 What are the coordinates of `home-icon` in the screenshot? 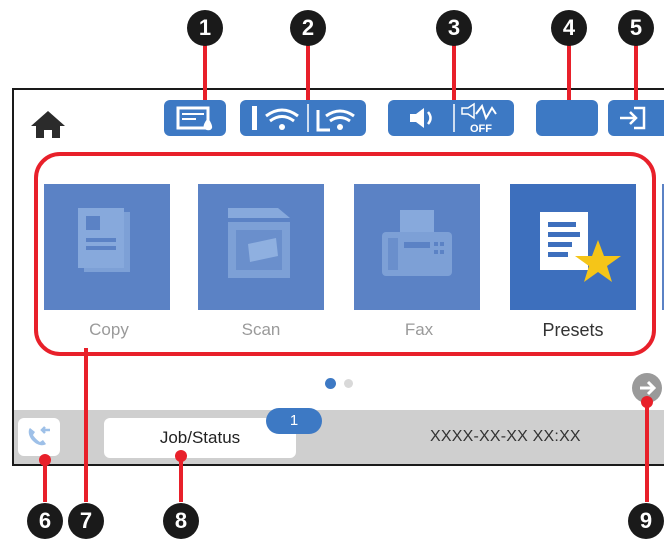 It's located at (48, 124).